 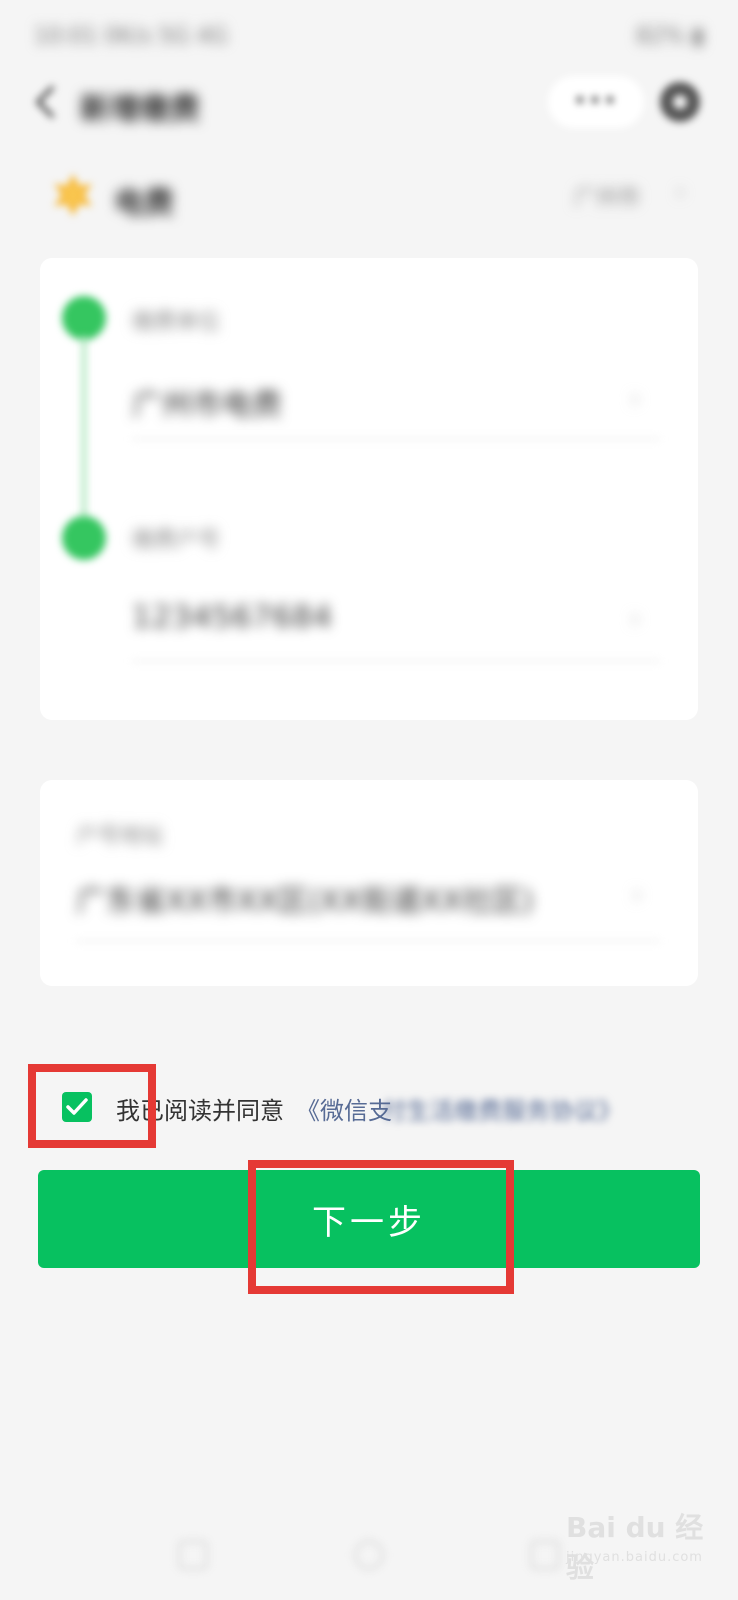 What do you see at coordinates (344, 1108) in the screenshot?
I see `agreement-link: 《微信支` at bounding box center [344, 1108].